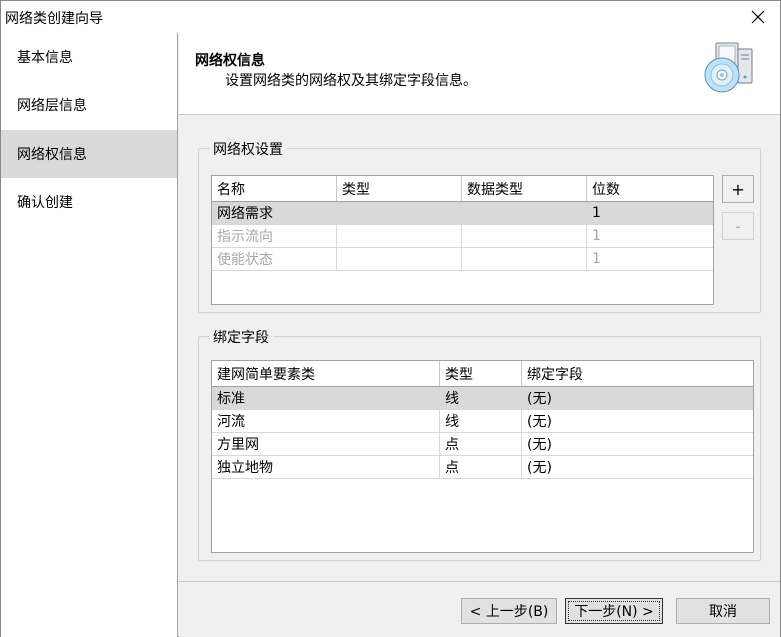 This screenshot has width=781, height=637. I want to click on page-title: 网络权信息, so click(230, 61).